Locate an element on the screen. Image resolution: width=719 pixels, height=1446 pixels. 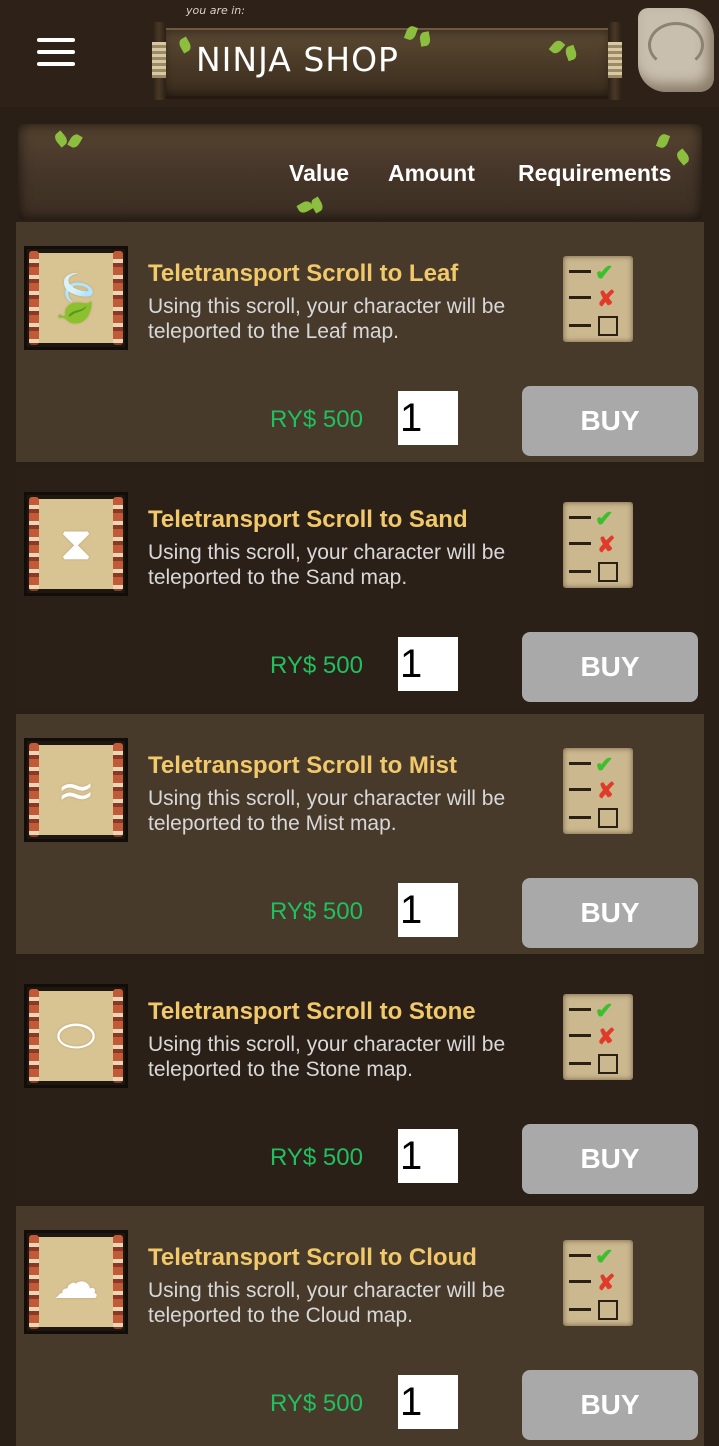
column-amount: Amount is located at coordinates (431, 173).